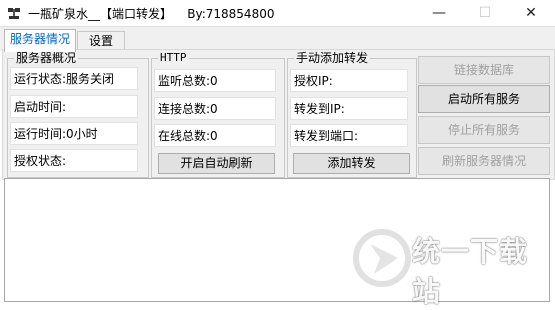 The image size is (555, 310). I want to click on add-forward-button: 添加转发, so click(351, 163).